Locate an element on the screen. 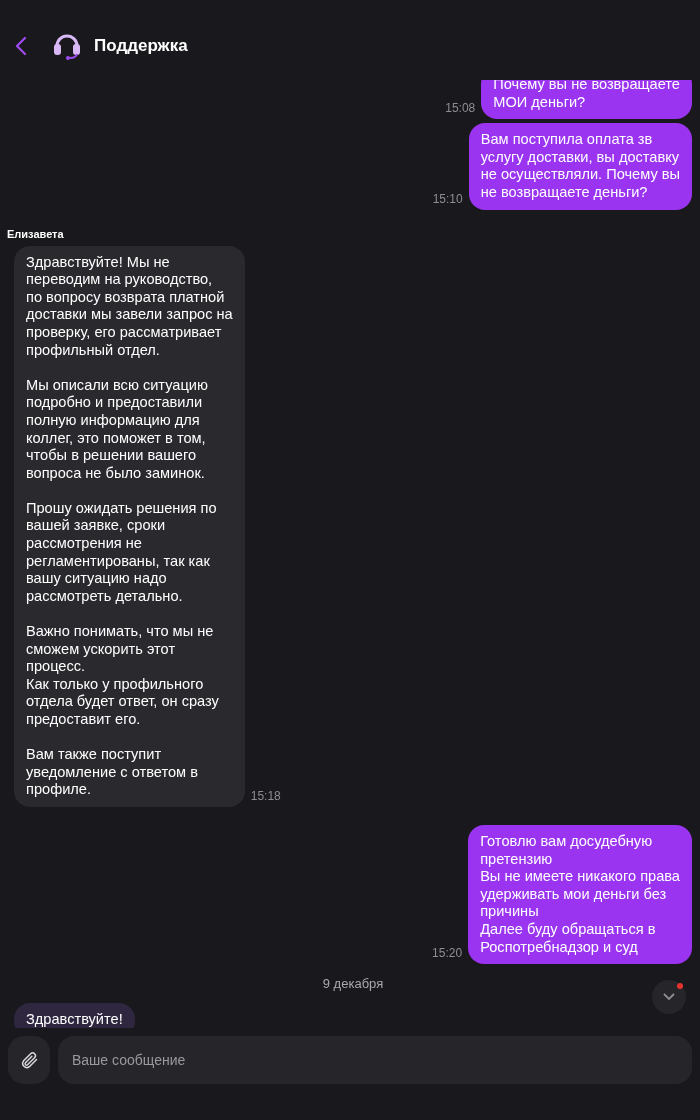  date-separator: 9 декабря is located at coordinates (353, 984).